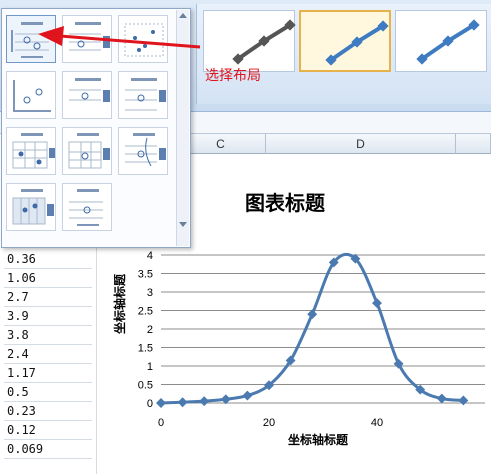 Image resolution: width=491 pixels, height=474 pixels. What do you see at coordinates (145, 150) in the screenshot?
I see `layout-9-icon` at bounding box center [145, 150].